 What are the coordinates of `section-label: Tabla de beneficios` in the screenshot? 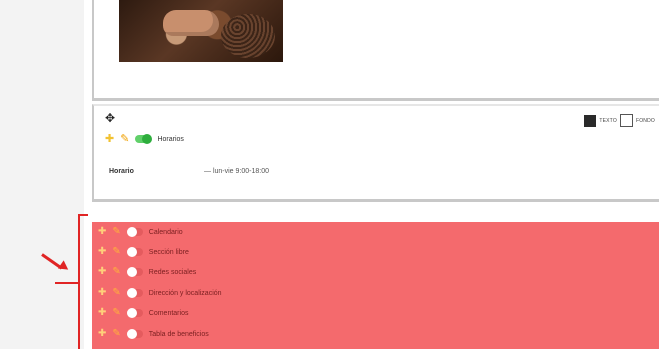 It's located at (178, 334).